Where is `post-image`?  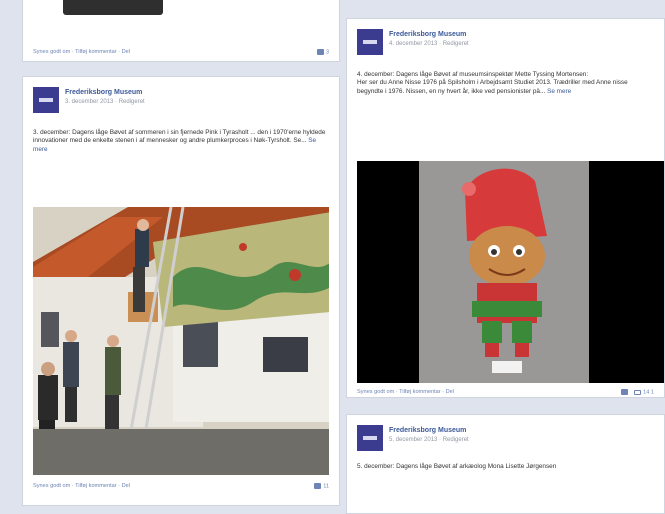 post-image is located at coordinates (113, 7).